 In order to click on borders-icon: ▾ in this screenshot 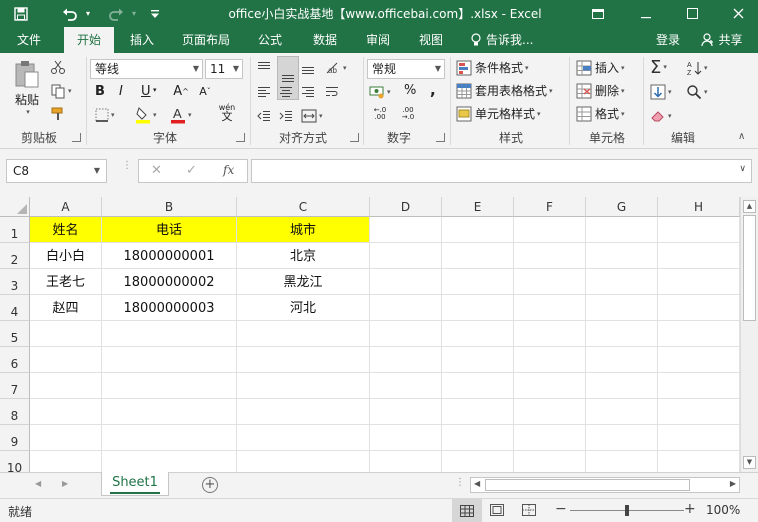, I will do `click(110, 115)`.